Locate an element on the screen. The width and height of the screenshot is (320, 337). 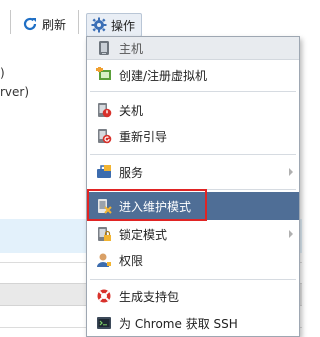
reboot-icon is located at coordinates (104, 136).